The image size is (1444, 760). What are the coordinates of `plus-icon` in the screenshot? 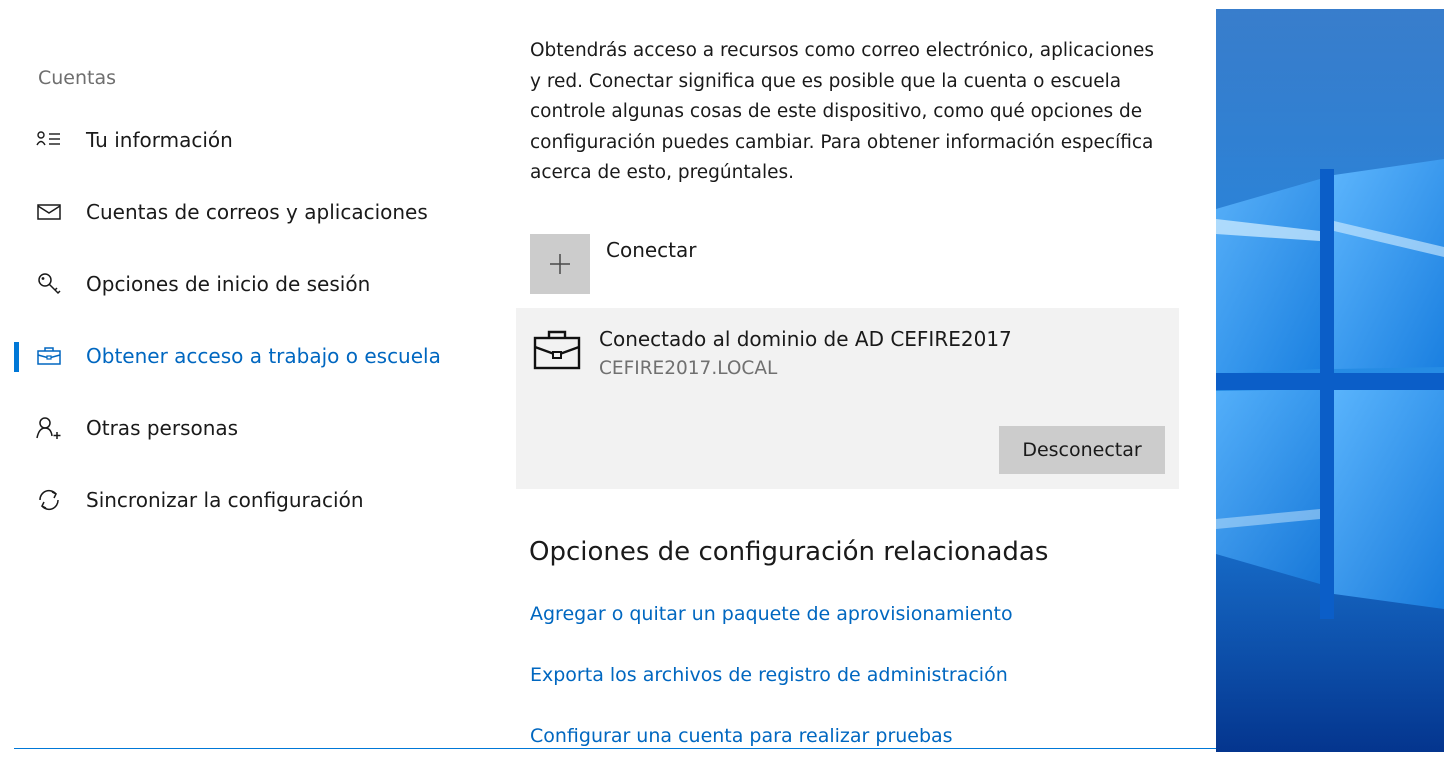 It's located at (560, 264).